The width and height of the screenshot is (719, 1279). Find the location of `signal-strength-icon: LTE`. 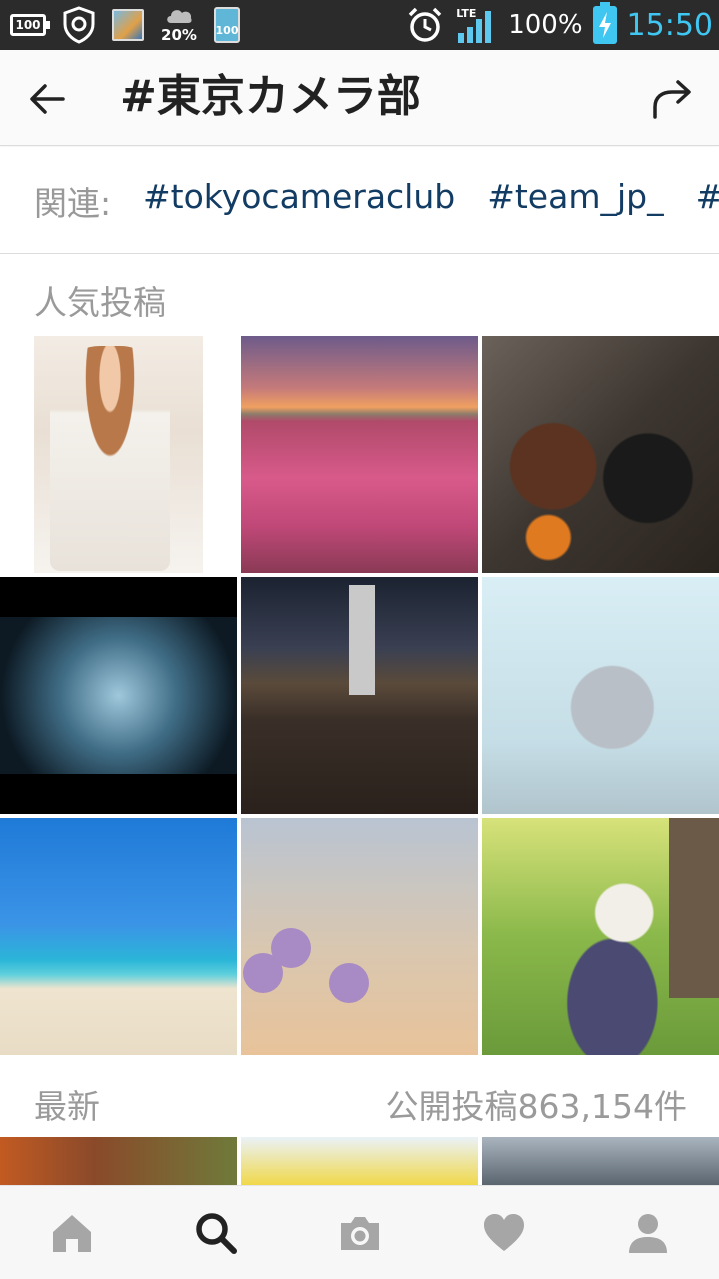

signal-strength-icon: LTE is located at coordinates (476, 25).